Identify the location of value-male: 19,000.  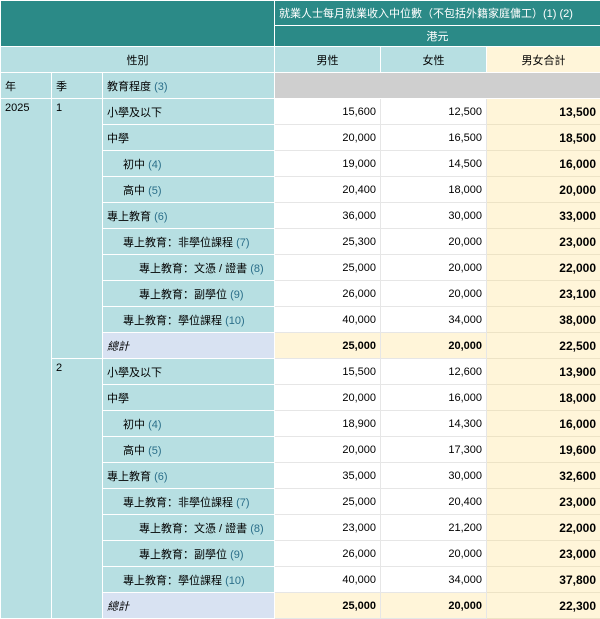
(328, 164).